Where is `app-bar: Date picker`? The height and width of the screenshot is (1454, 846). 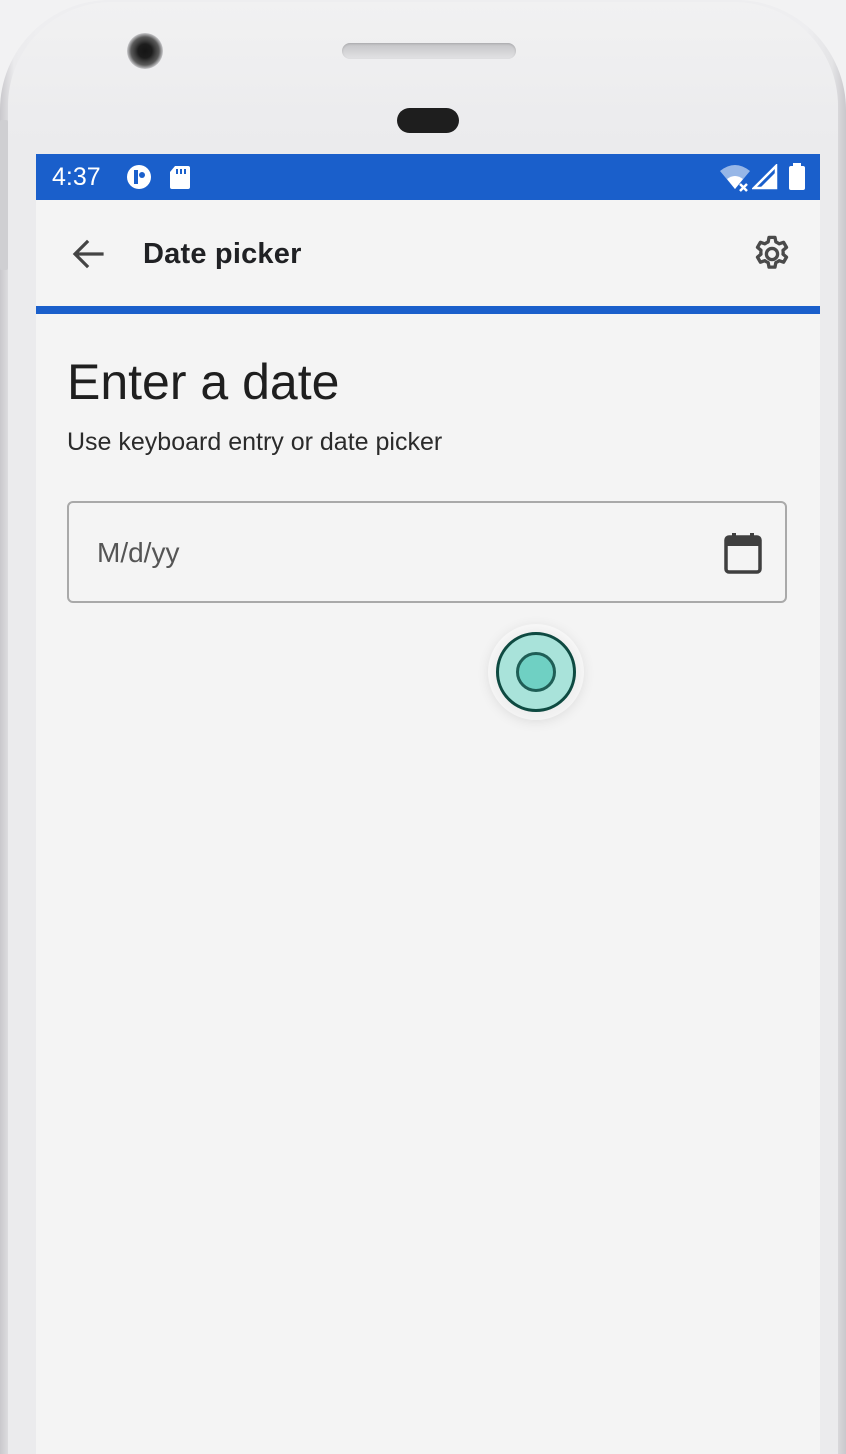
app-bar: Date picker is located at coordinates (428, 253).